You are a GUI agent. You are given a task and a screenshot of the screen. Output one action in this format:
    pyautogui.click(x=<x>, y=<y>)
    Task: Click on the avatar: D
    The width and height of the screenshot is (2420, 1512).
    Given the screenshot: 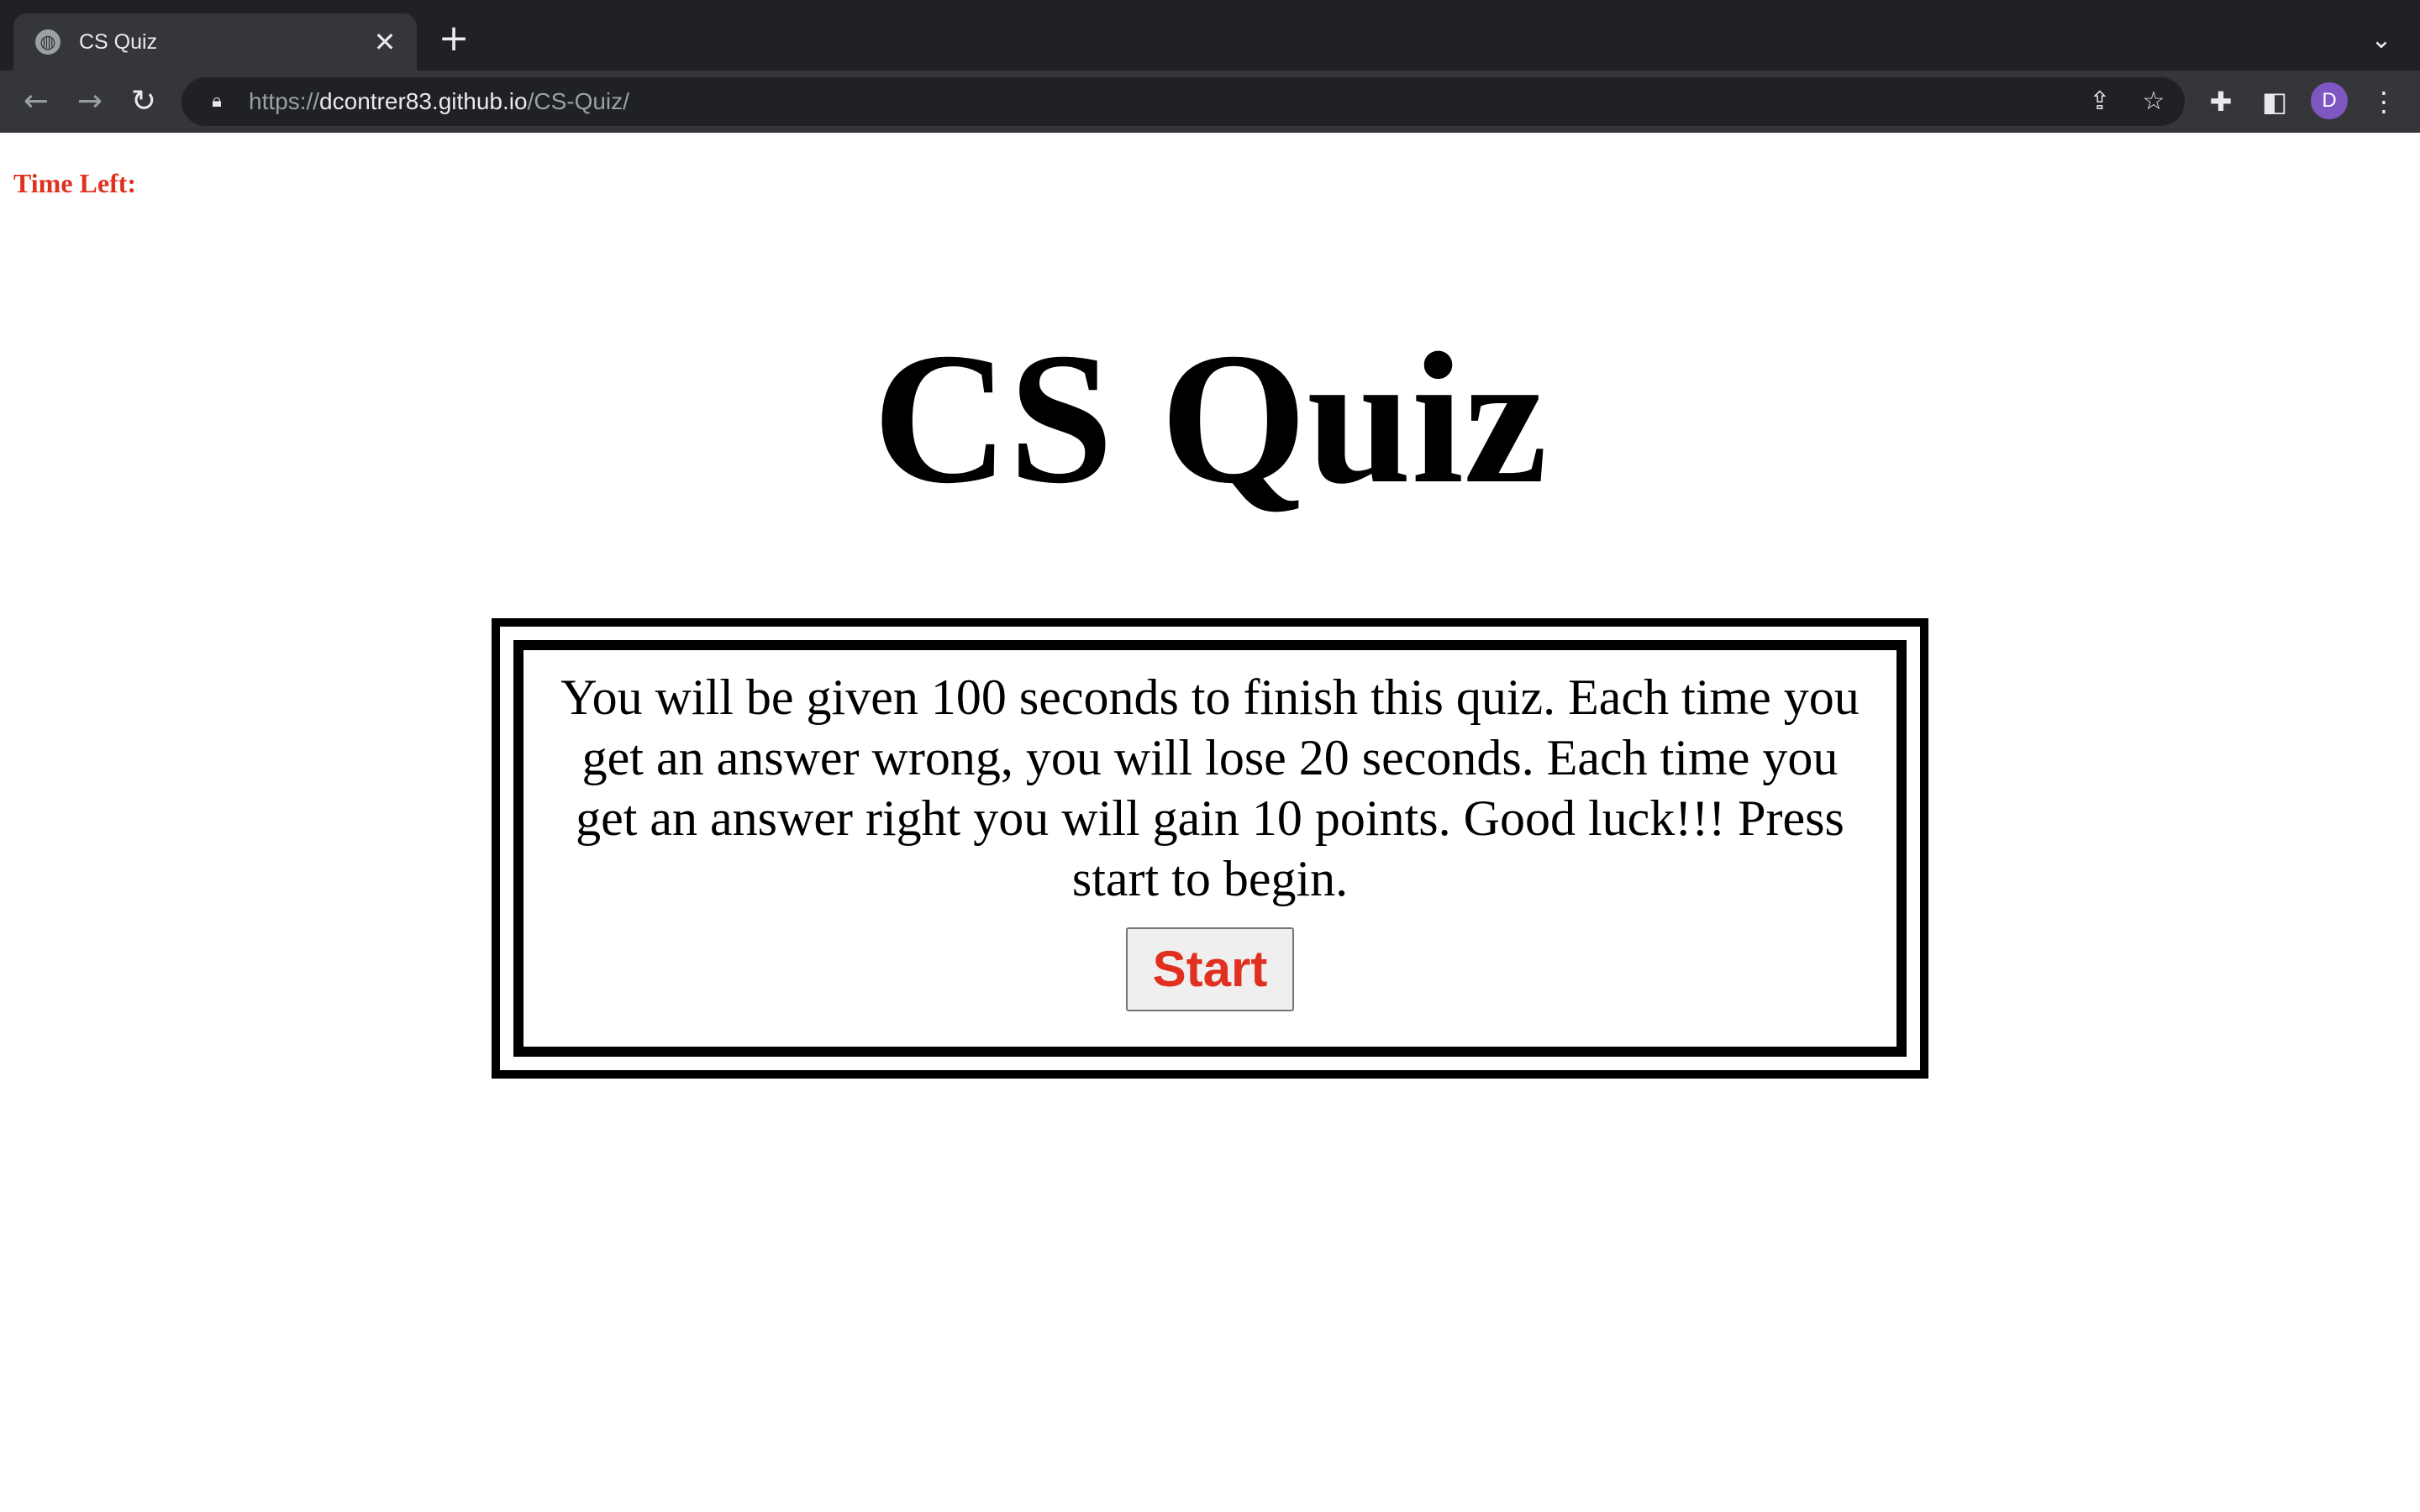 What is the action you would take?
    pyautogui.click(x=2329, y=100)
    